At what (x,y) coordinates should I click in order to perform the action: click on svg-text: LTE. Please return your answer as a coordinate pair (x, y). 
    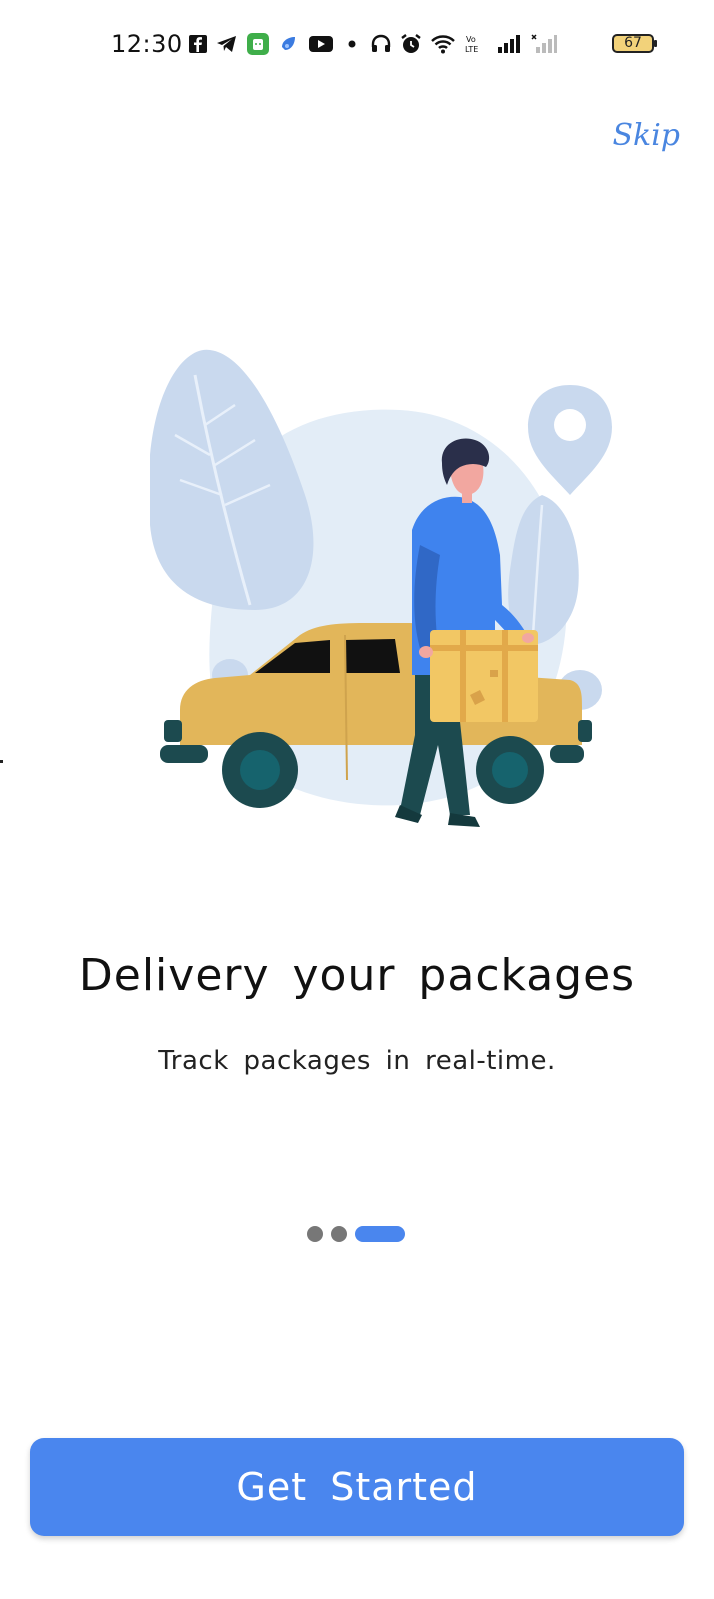
    Looking at the image, I should click on (471, 49).